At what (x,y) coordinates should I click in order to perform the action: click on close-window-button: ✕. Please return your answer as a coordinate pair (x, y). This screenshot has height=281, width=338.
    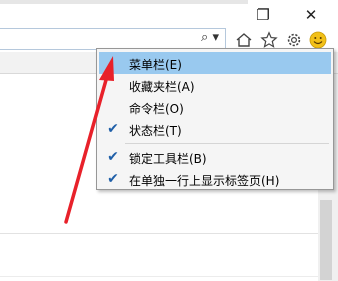
    Looking at the image, I should click on (311, 15).